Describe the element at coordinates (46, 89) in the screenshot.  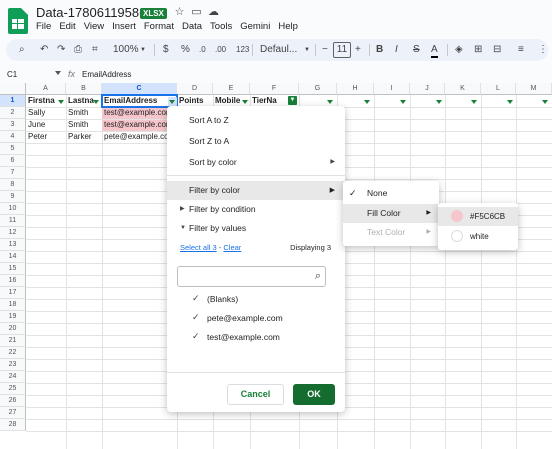
I see `column-header-a: A` at that location.